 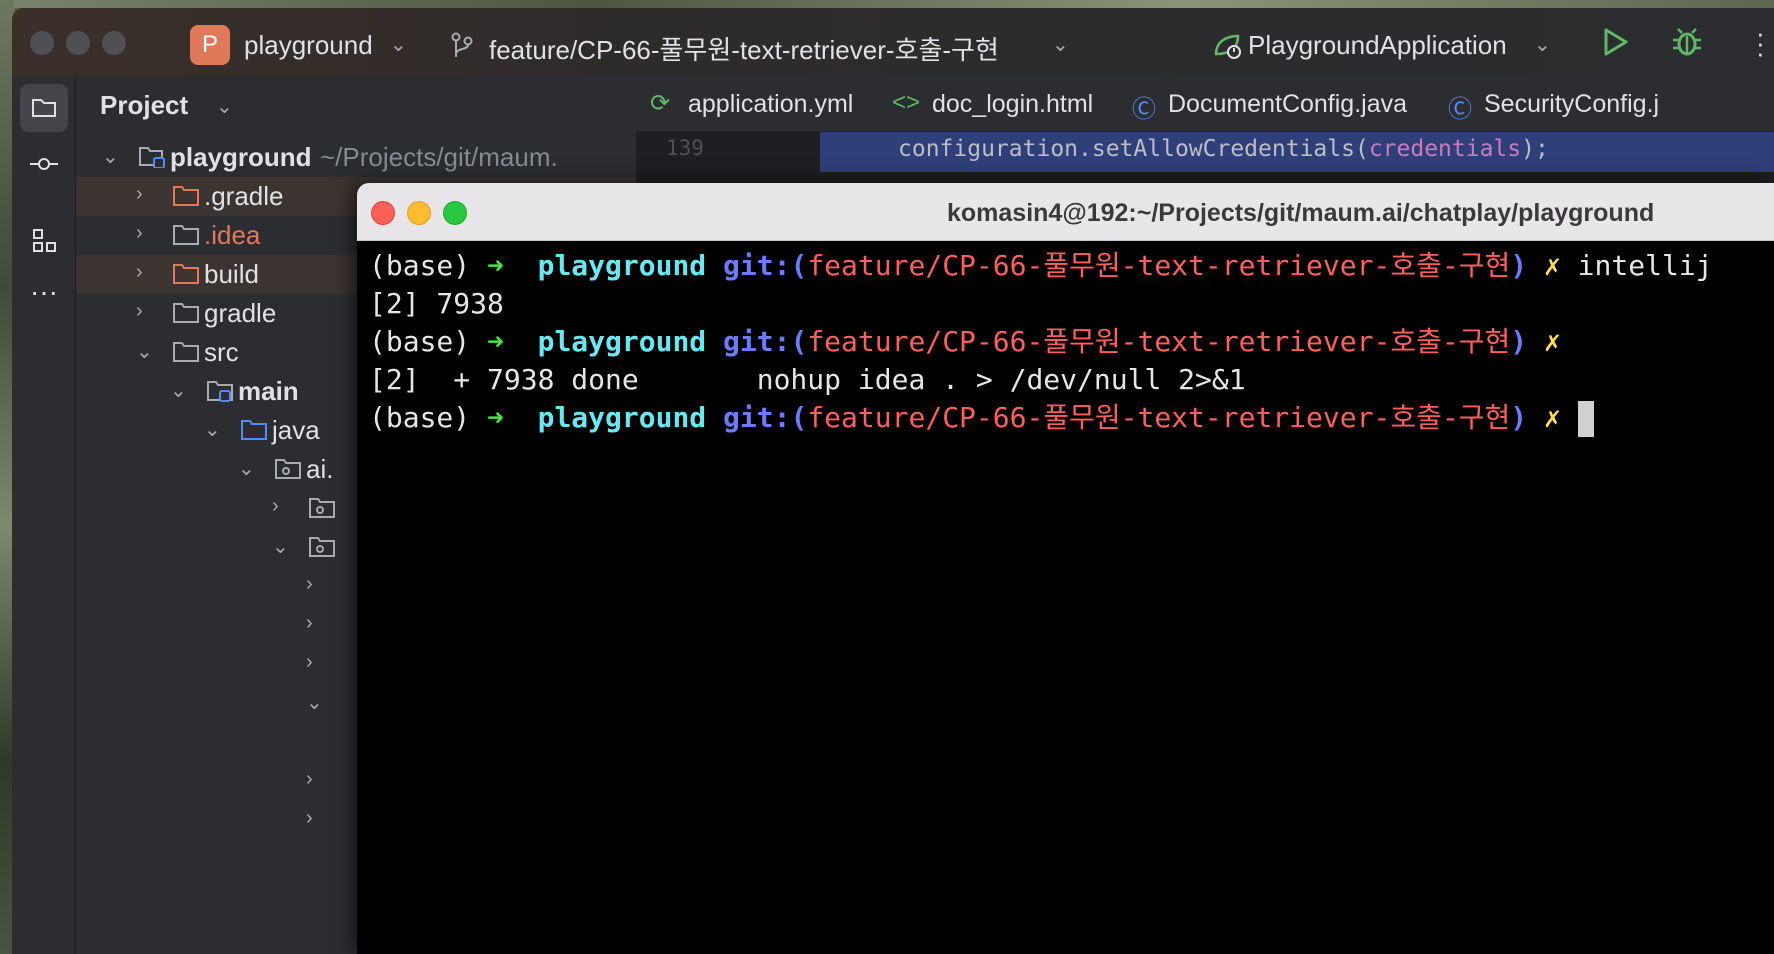 What do you see at coordinates (152, 157) in the screenshot?
I see `module-folder-icon` at bounding box center [152, 157].